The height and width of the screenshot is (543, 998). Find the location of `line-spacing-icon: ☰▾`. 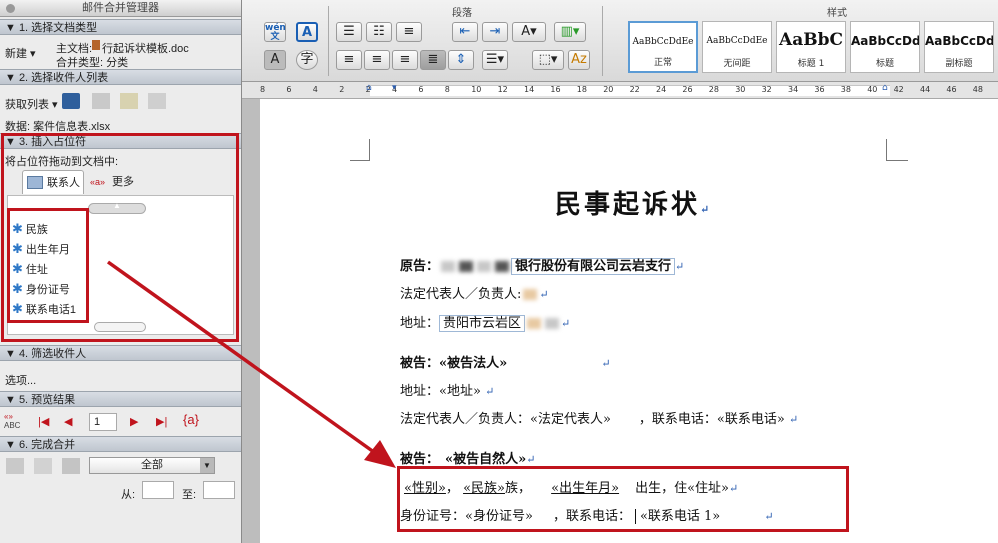

line-spacing-icon: ☰▾ is located at coordinates (495, 60).